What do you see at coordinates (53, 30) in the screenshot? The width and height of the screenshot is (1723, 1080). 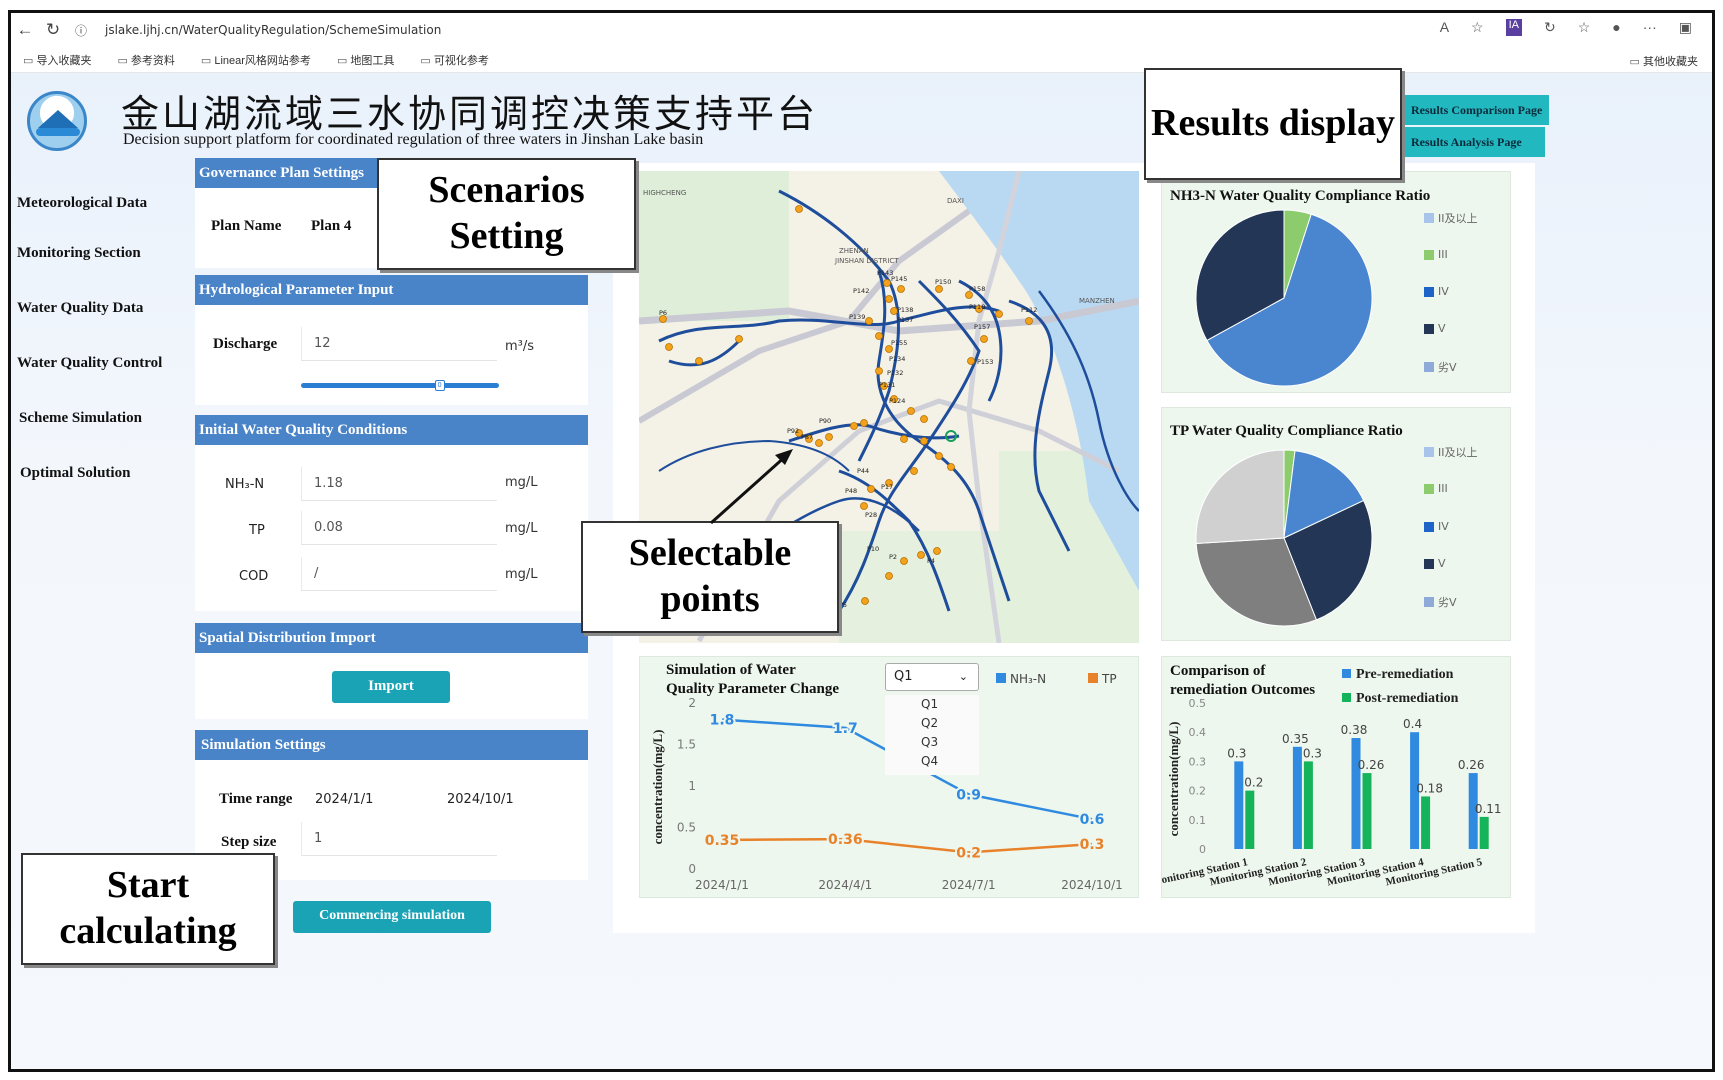 I see `reload-icon: ↻` at bounding box center [53, 30].